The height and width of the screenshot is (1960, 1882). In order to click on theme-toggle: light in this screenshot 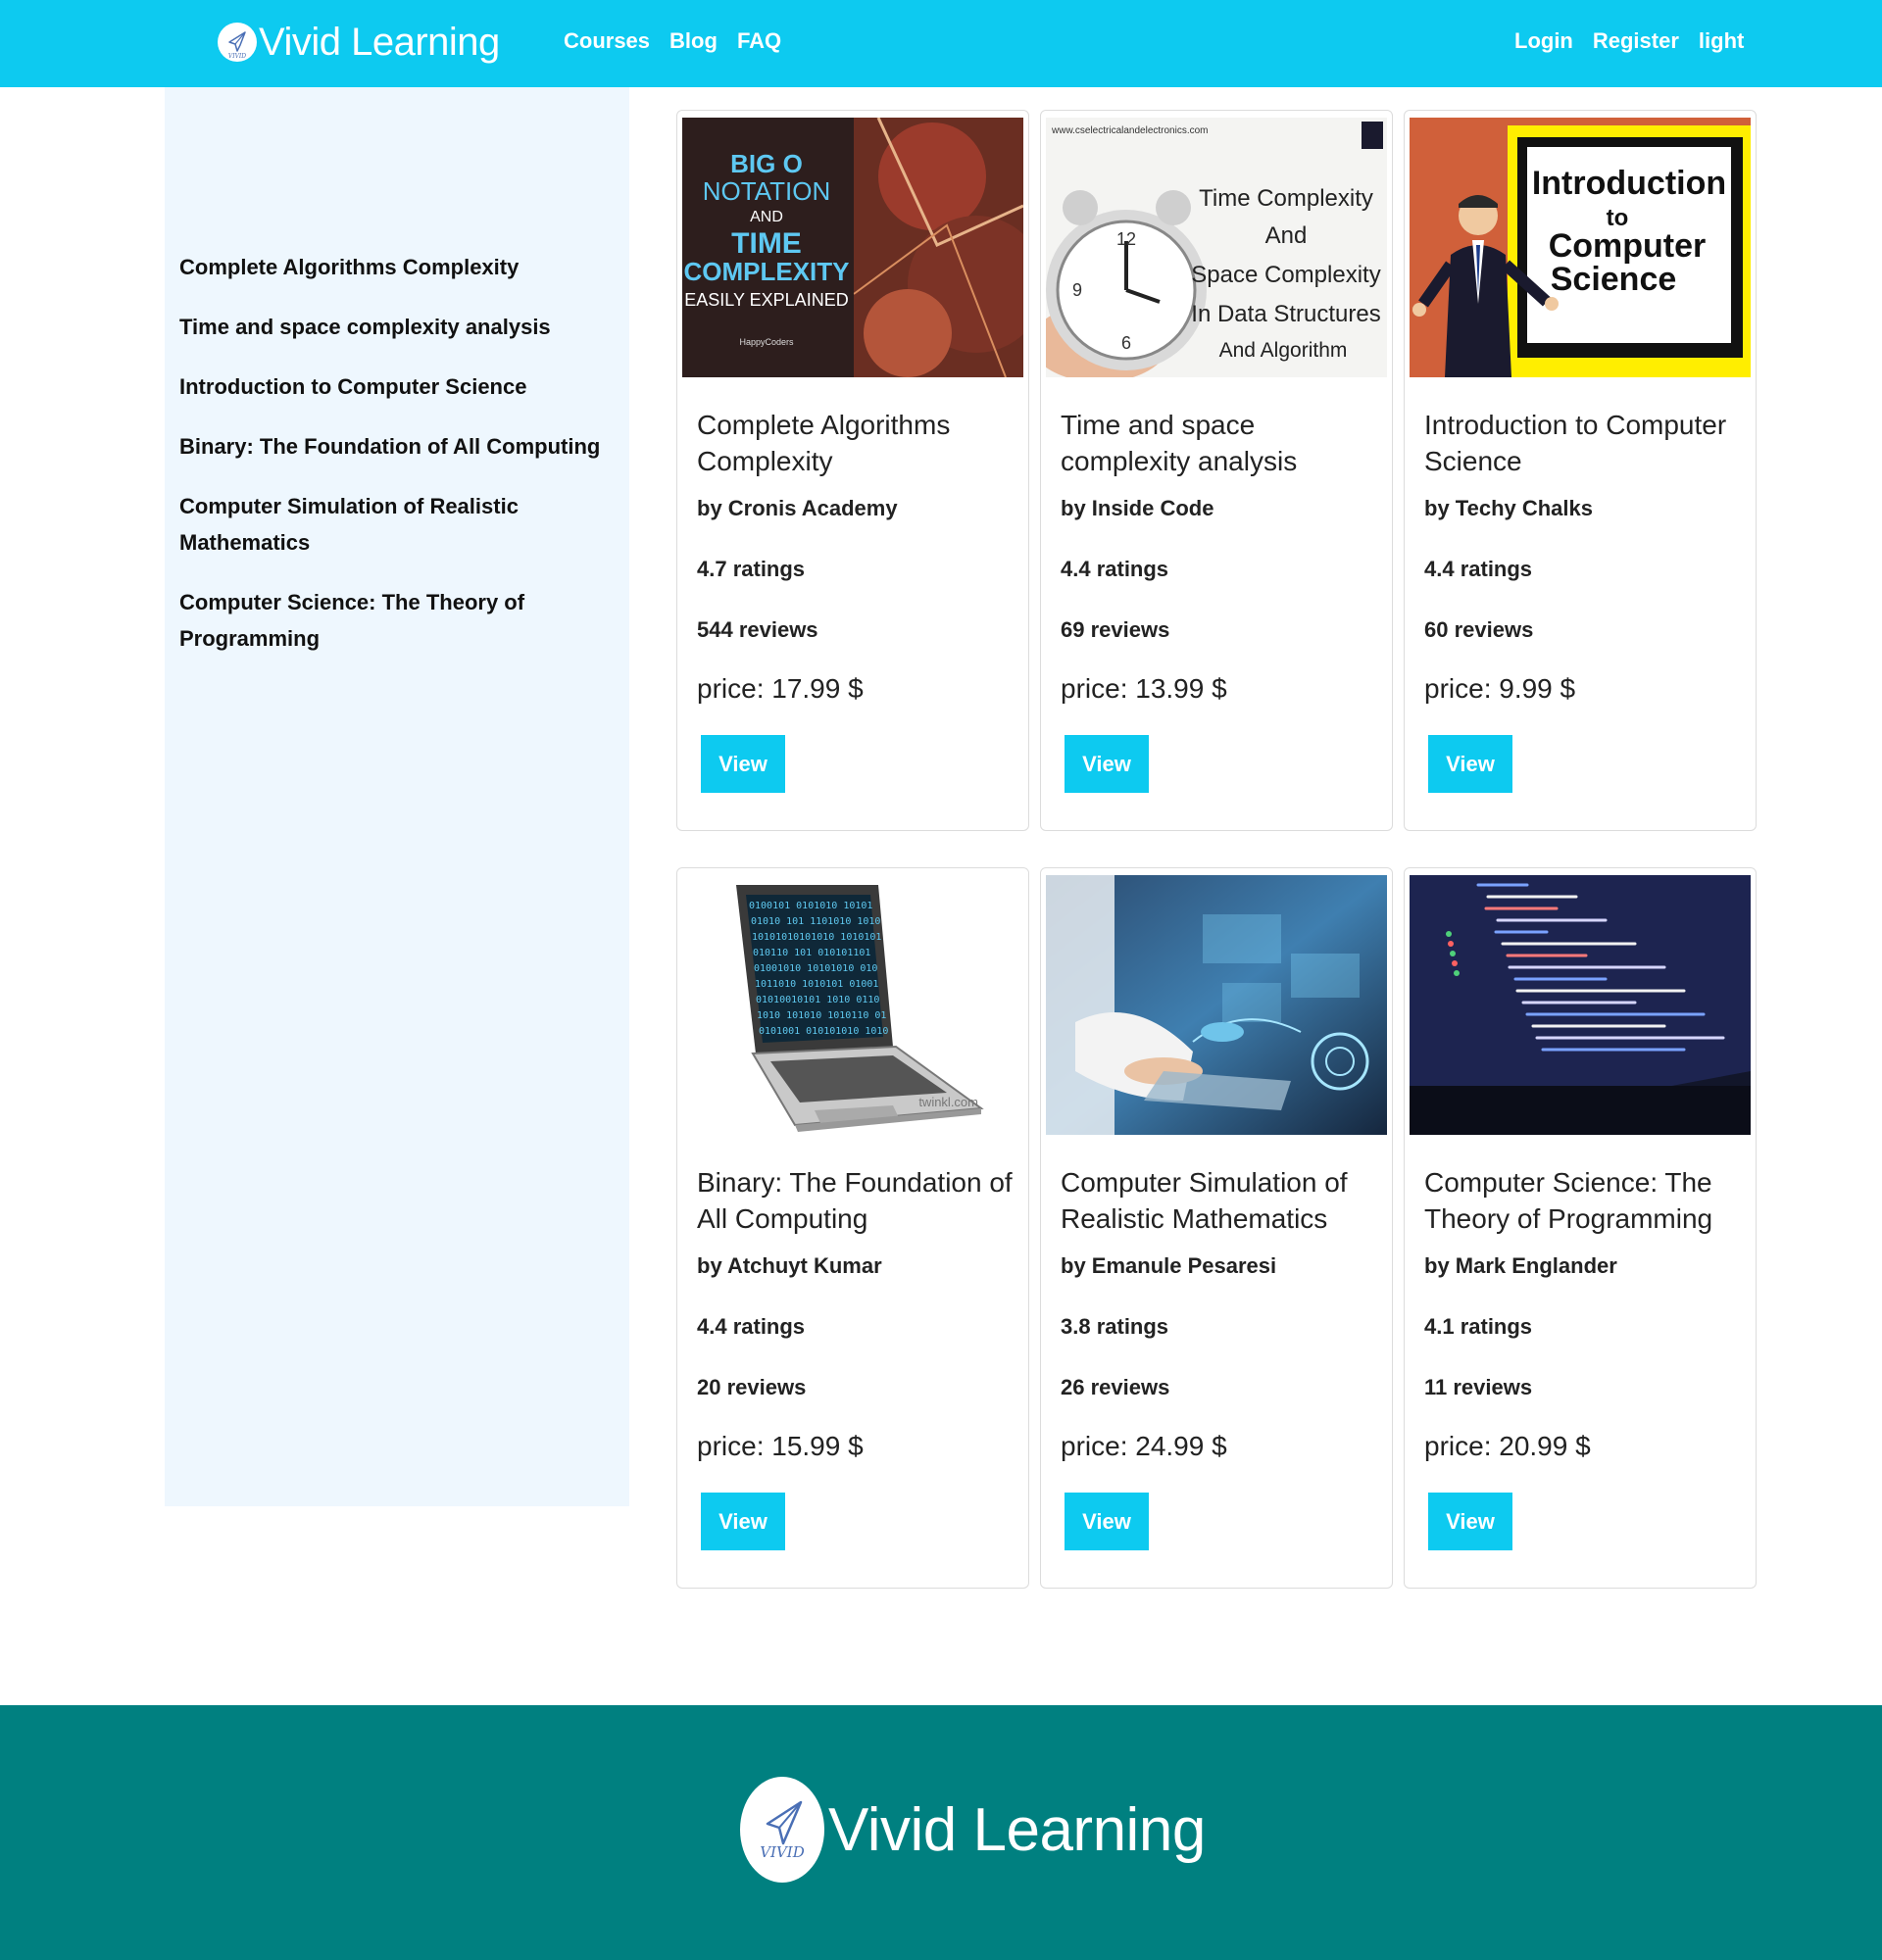, I will do `click(1722, 41)`.